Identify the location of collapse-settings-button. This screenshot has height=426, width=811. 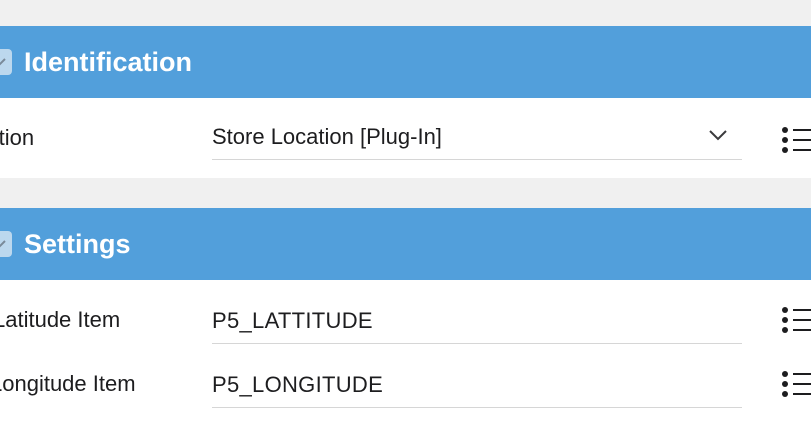
(6, 244).